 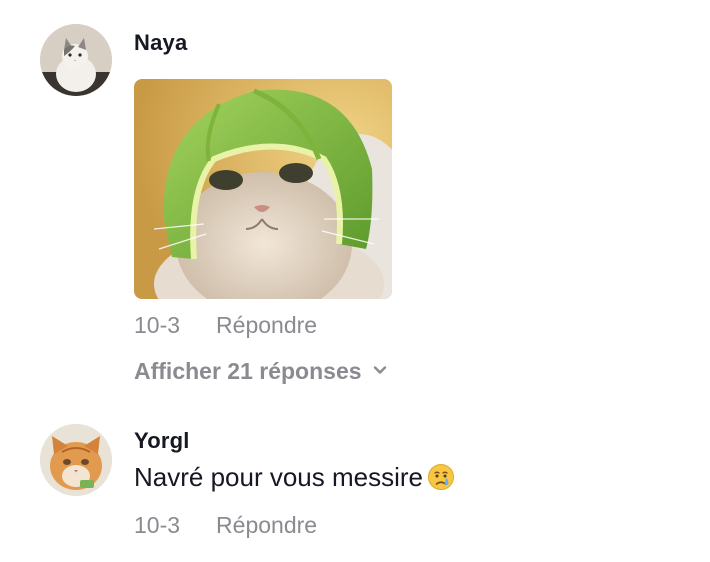 I want to click on comment-text-content: Navré pour vous messire, so click(x=278, y=477).